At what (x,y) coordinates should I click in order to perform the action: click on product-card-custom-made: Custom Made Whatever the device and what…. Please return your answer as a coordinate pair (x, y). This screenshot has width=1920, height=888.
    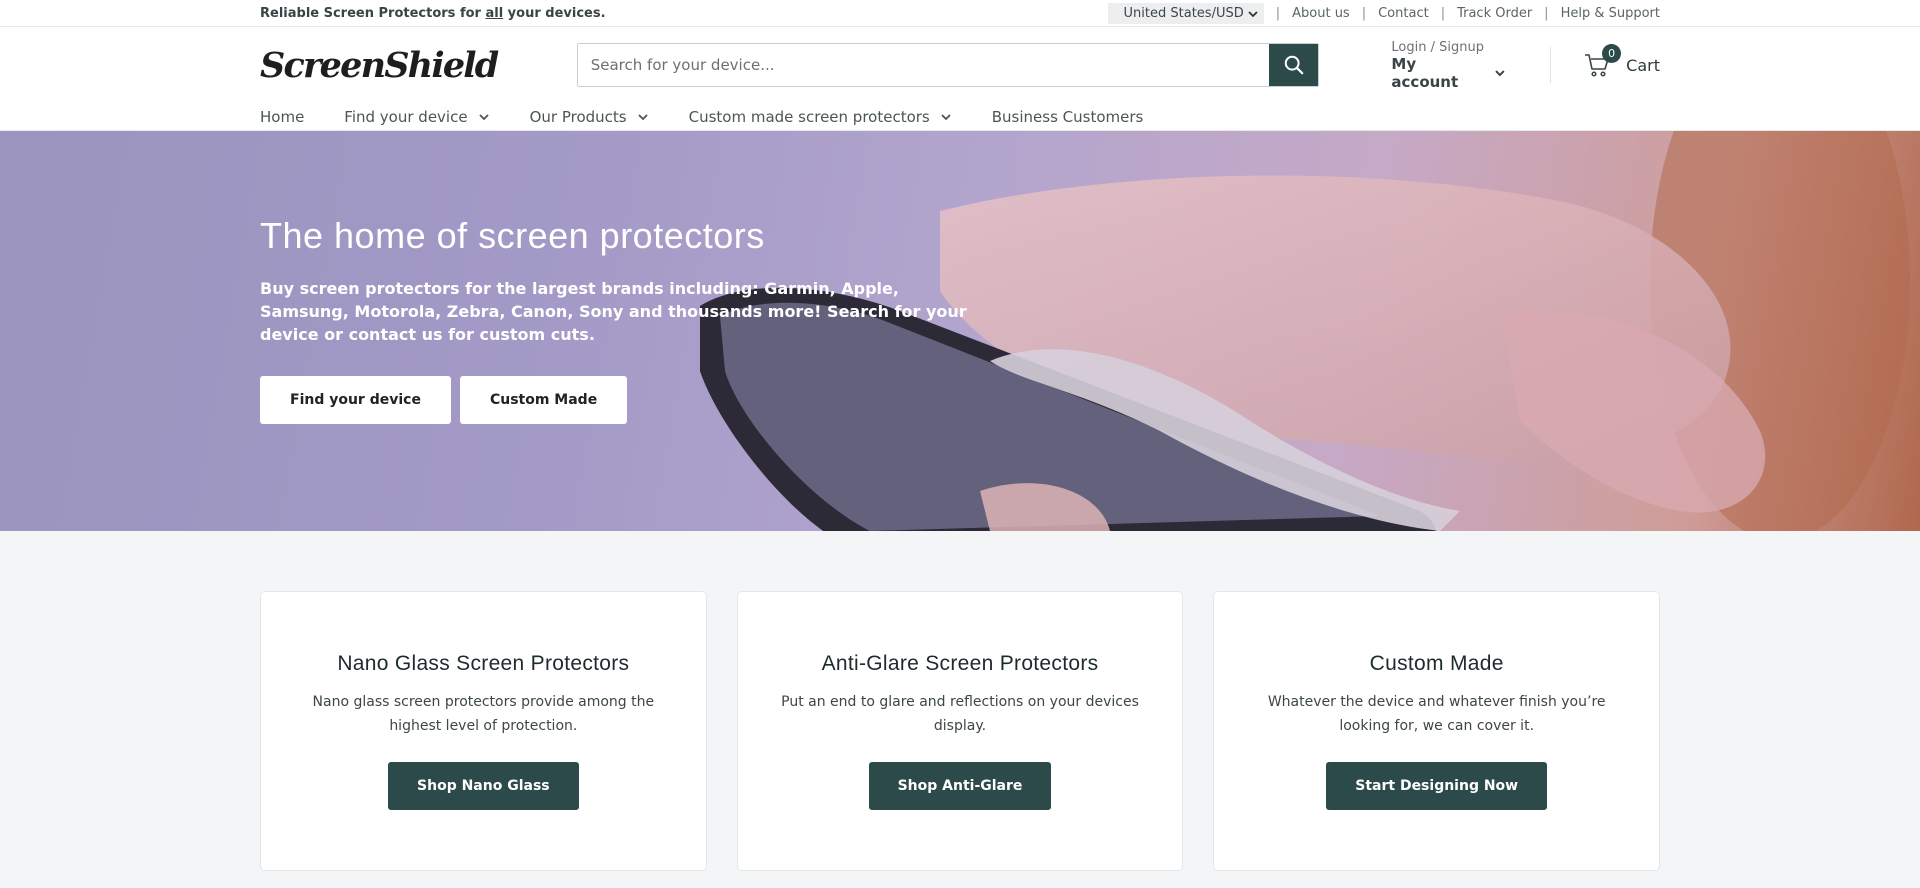
    Looking at the image, I should click on (1437, 731).